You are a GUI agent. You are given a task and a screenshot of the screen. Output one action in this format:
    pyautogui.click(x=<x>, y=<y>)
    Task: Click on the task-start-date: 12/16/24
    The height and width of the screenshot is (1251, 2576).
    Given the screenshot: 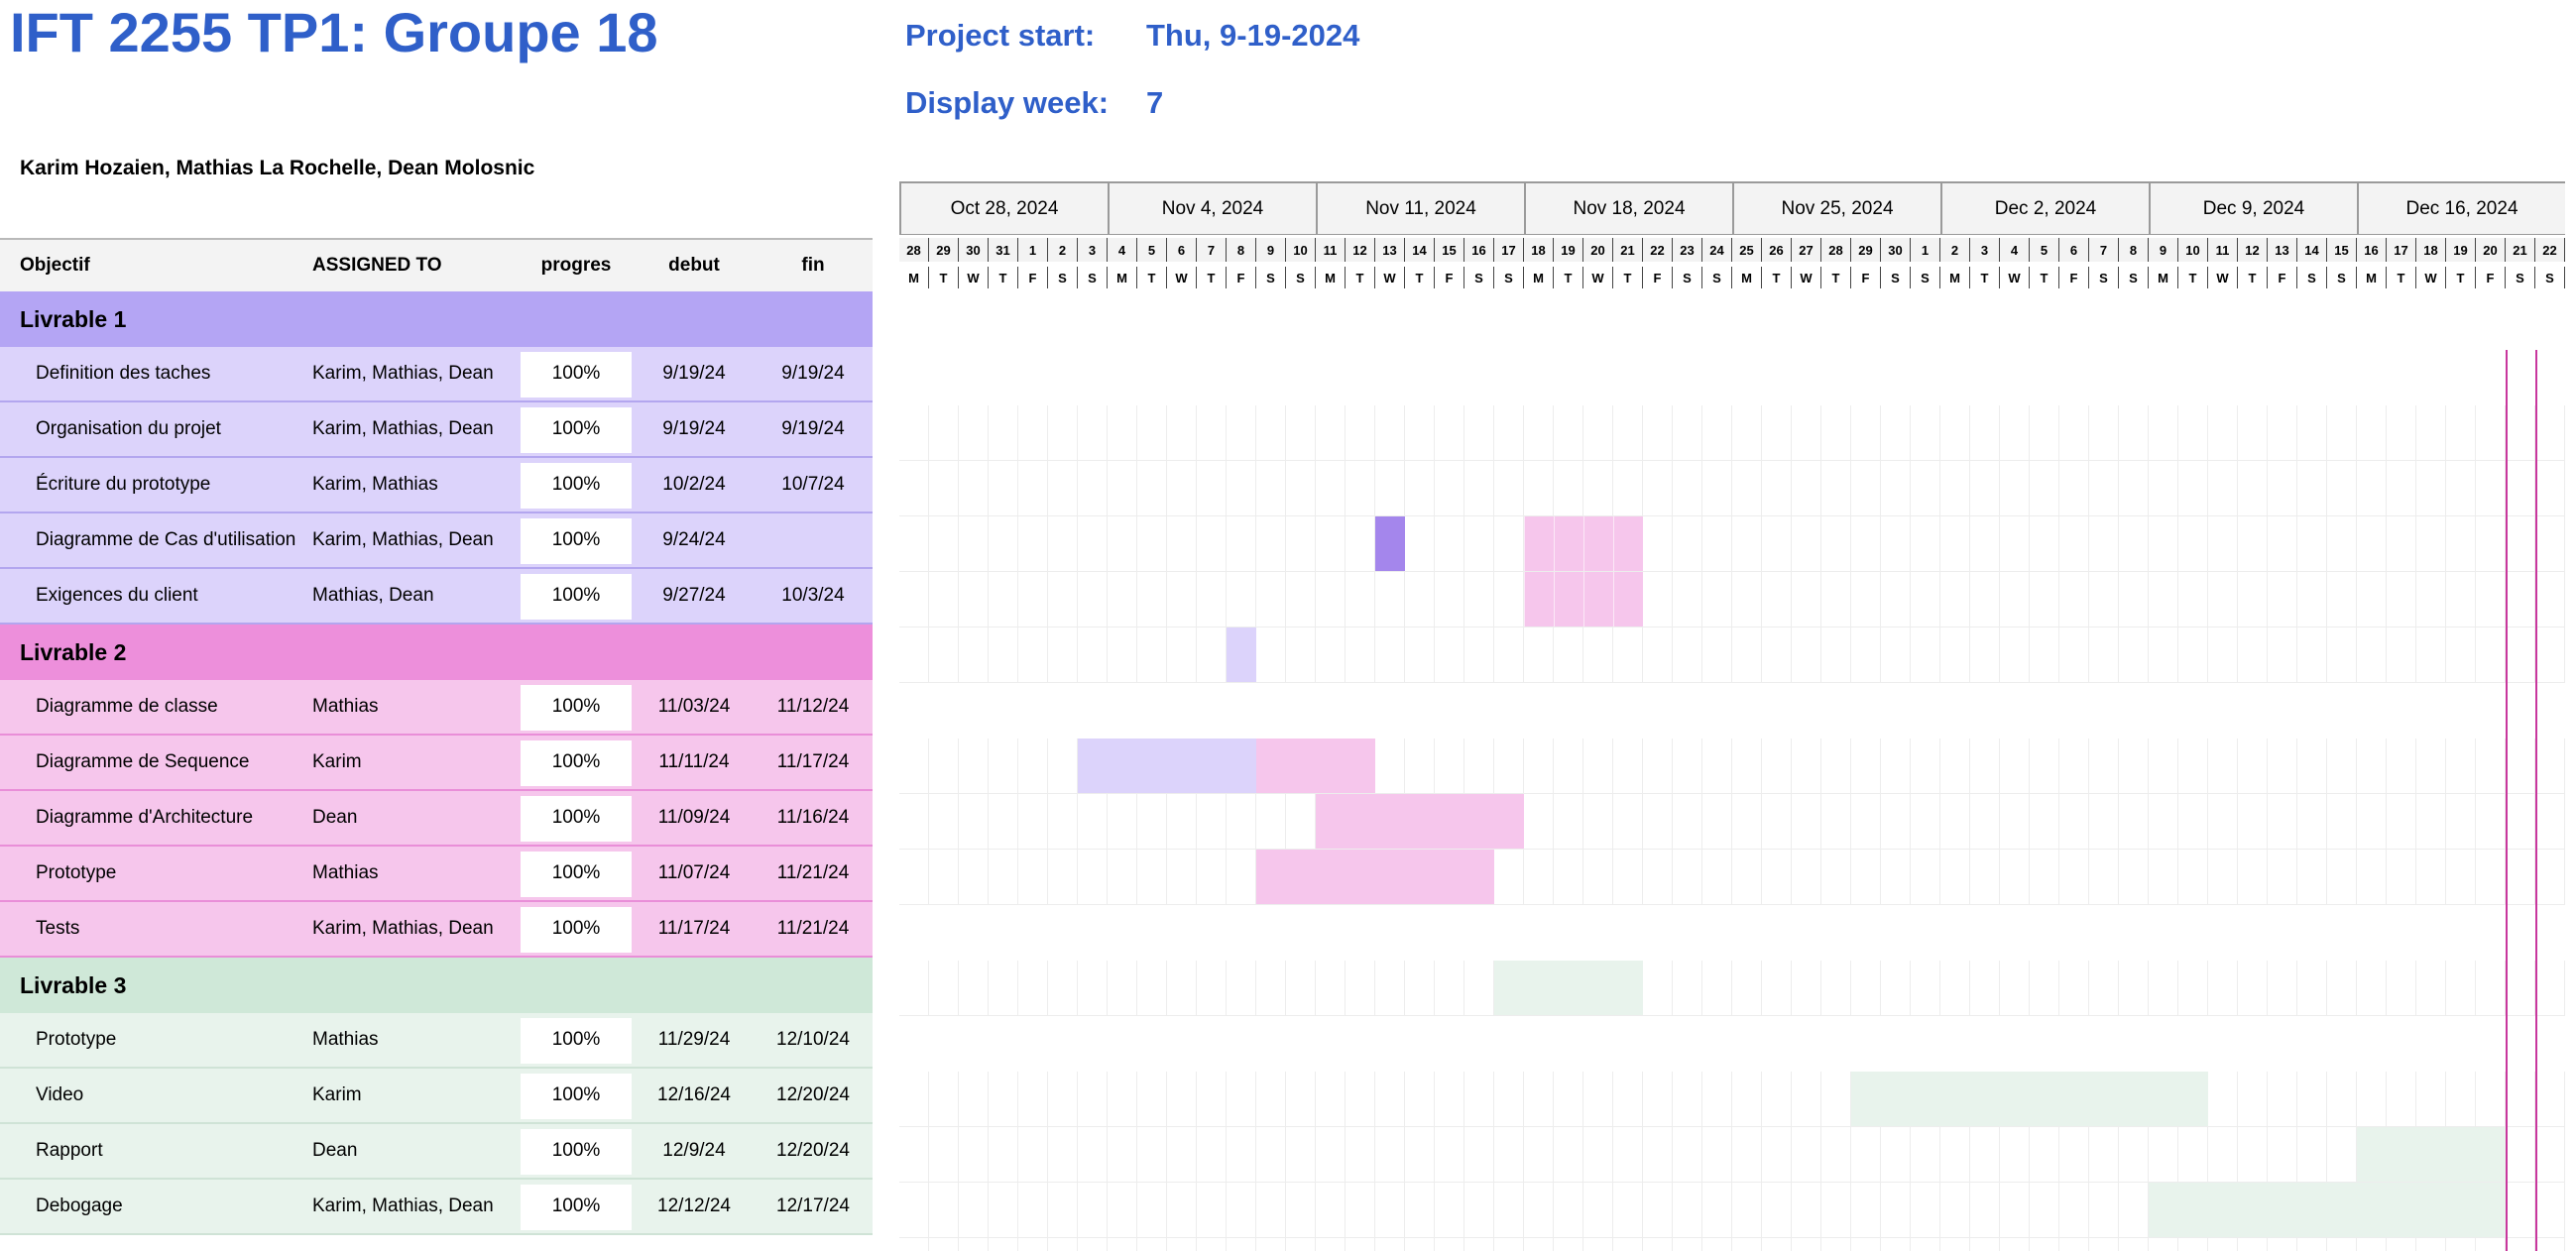 What is the action you would take?
    pyautogui.click(x=694, y=1096)
    